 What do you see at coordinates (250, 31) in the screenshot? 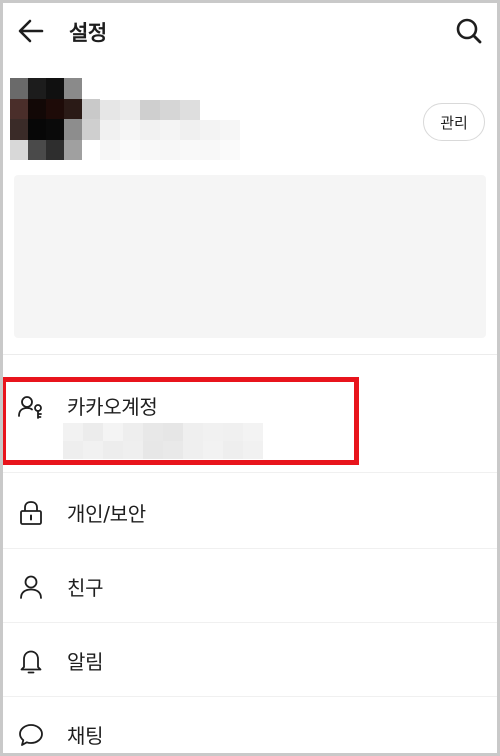
I see `top-app-bar: 설정` at bounding box center [250, 31].